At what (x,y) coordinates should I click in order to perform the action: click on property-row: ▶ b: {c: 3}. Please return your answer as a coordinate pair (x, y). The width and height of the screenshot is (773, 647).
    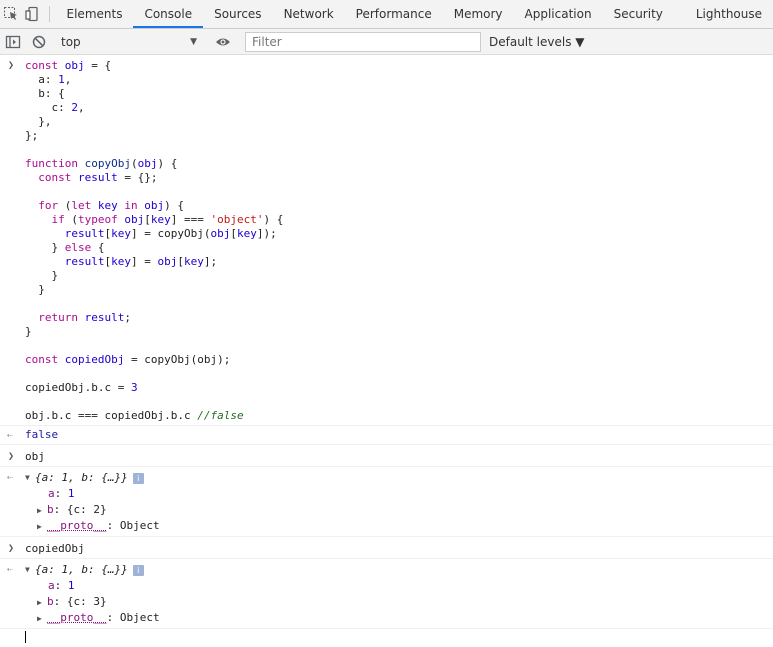
    Looking at the image, I should click on (399, 602).